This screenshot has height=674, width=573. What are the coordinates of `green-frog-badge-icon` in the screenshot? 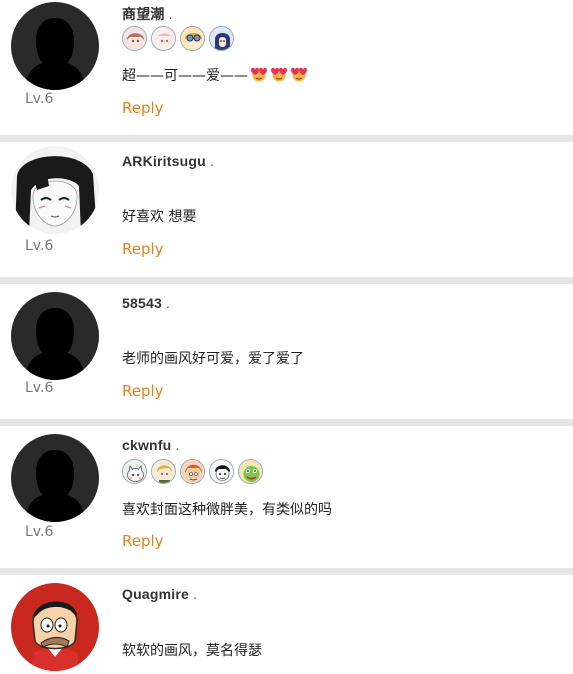 It's located at (250, 471).